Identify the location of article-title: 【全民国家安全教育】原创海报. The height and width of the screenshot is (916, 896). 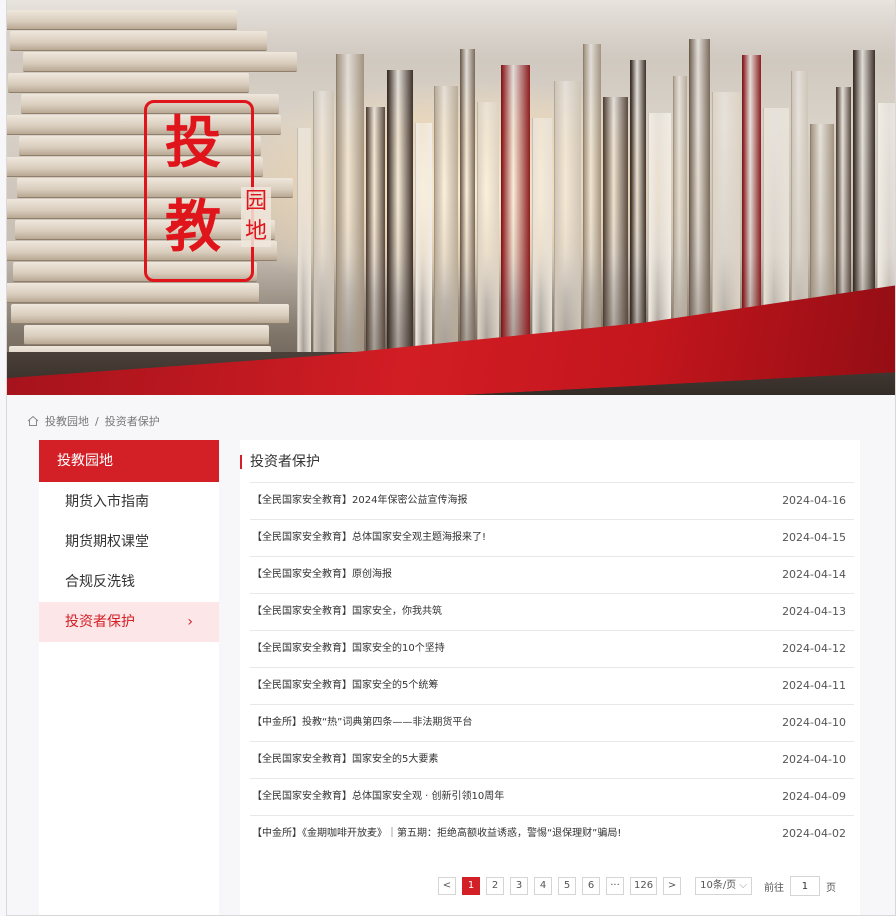
(322, 575).